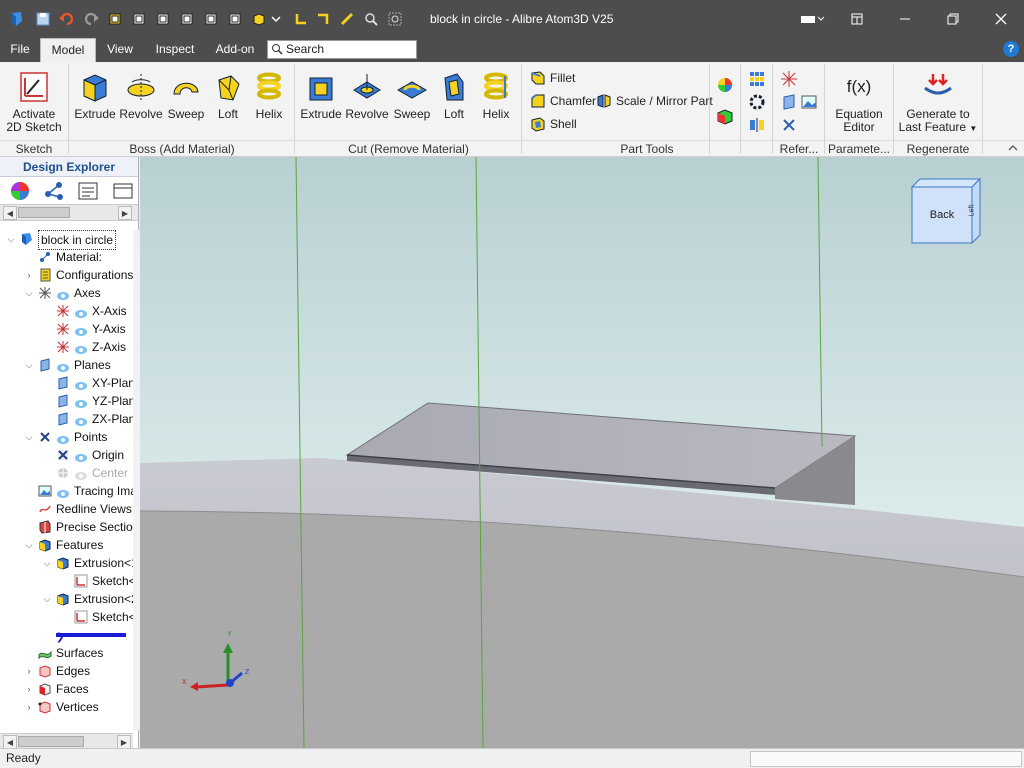 Image resolution: width=1024 pixels, height=768 pixels. I want to click on reference-axis-icon, so click(789, 79).